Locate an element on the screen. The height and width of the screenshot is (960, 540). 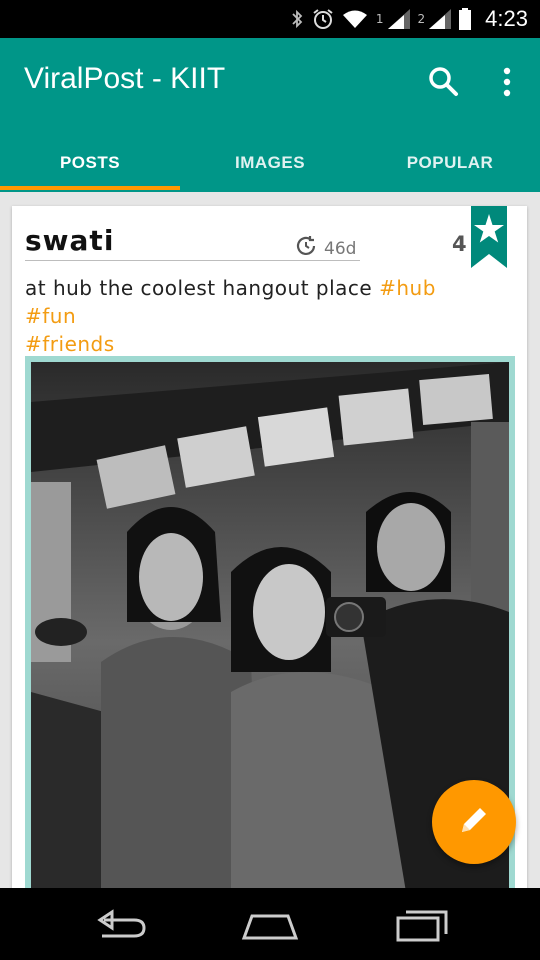
status-time: 4:23 is located at coordinates (506, 18).